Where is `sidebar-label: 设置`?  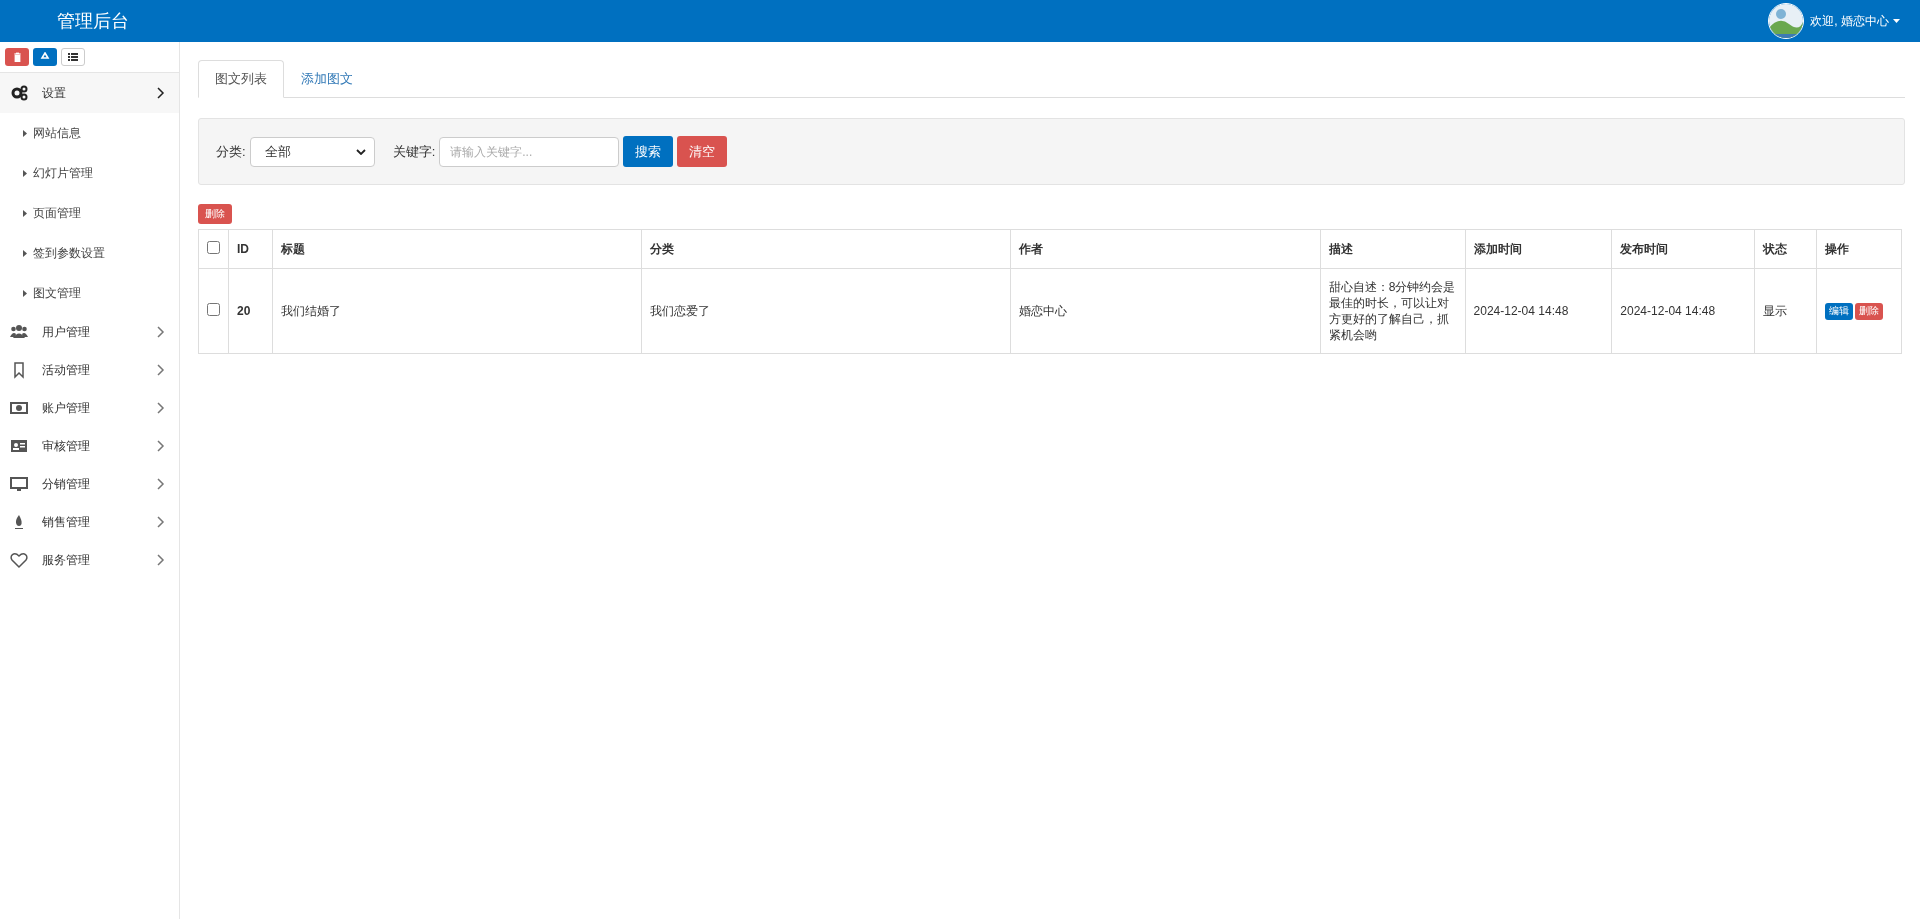 sidebar-label: 设置 is located at coordinates (54, 93).